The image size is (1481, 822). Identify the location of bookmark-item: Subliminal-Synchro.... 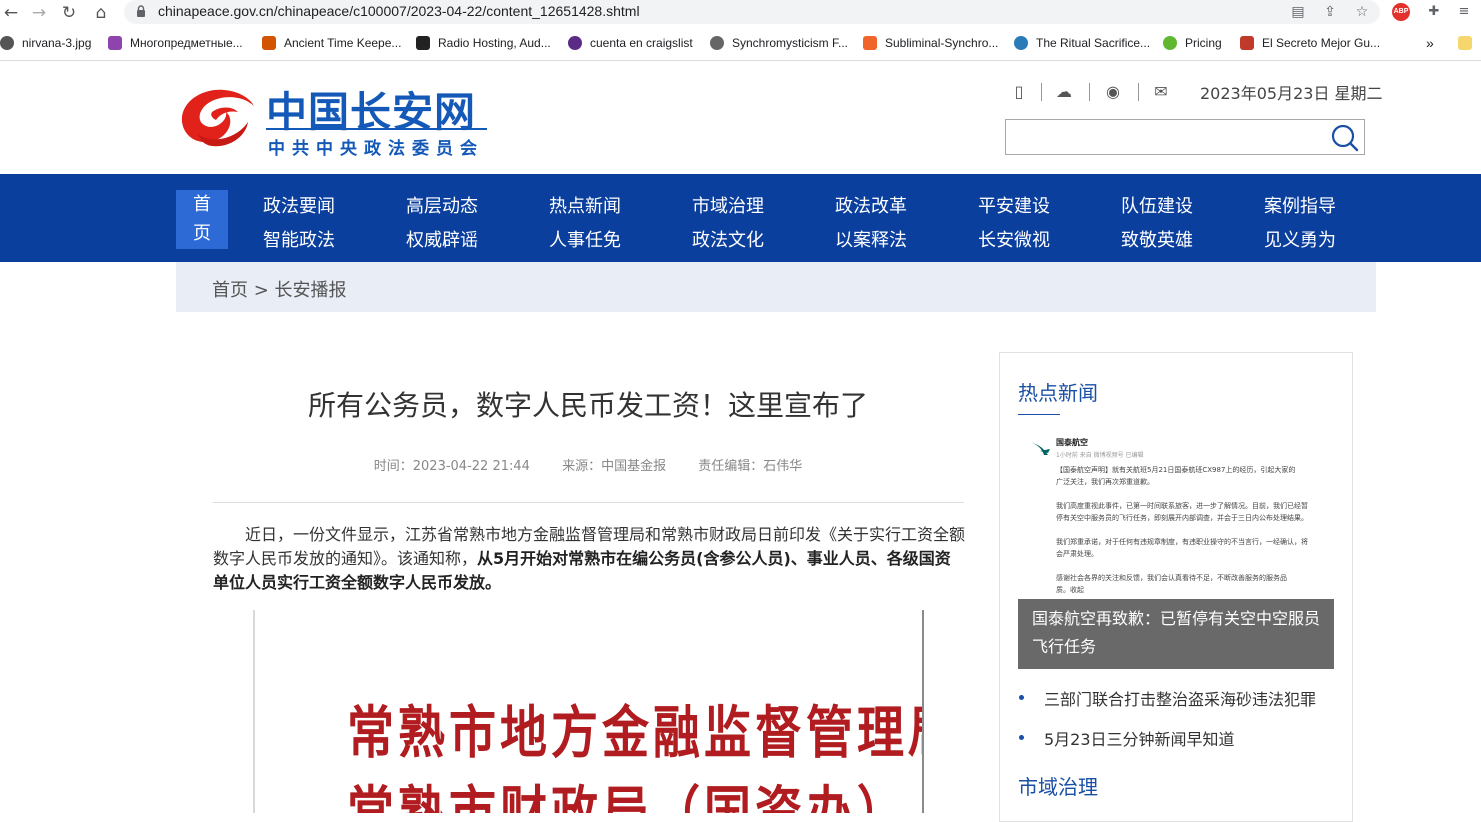
(930, 43).